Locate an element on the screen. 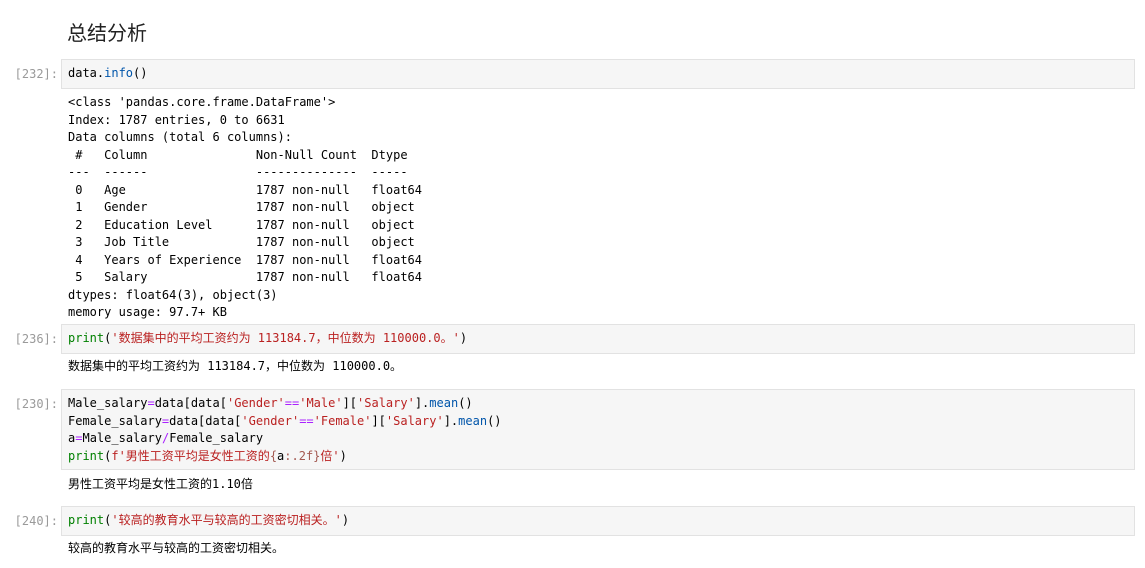  code-token: 'Female' is located at coordinates (342, 420).